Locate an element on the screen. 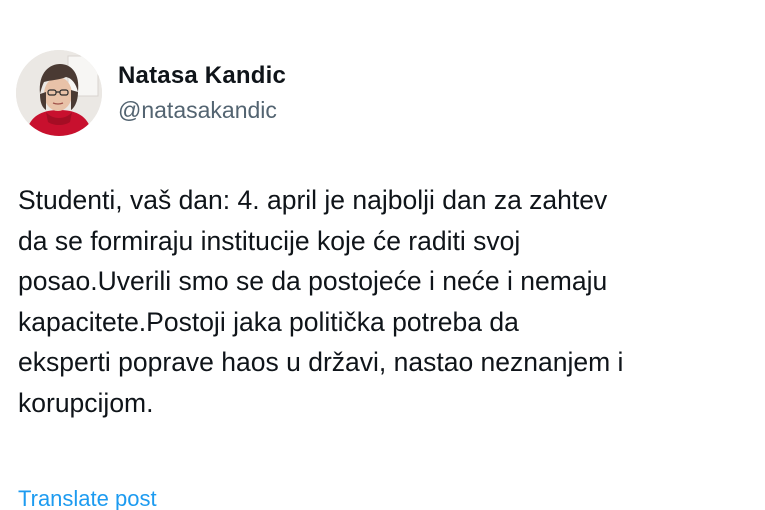  avatar is located at coordinates (59, 93).